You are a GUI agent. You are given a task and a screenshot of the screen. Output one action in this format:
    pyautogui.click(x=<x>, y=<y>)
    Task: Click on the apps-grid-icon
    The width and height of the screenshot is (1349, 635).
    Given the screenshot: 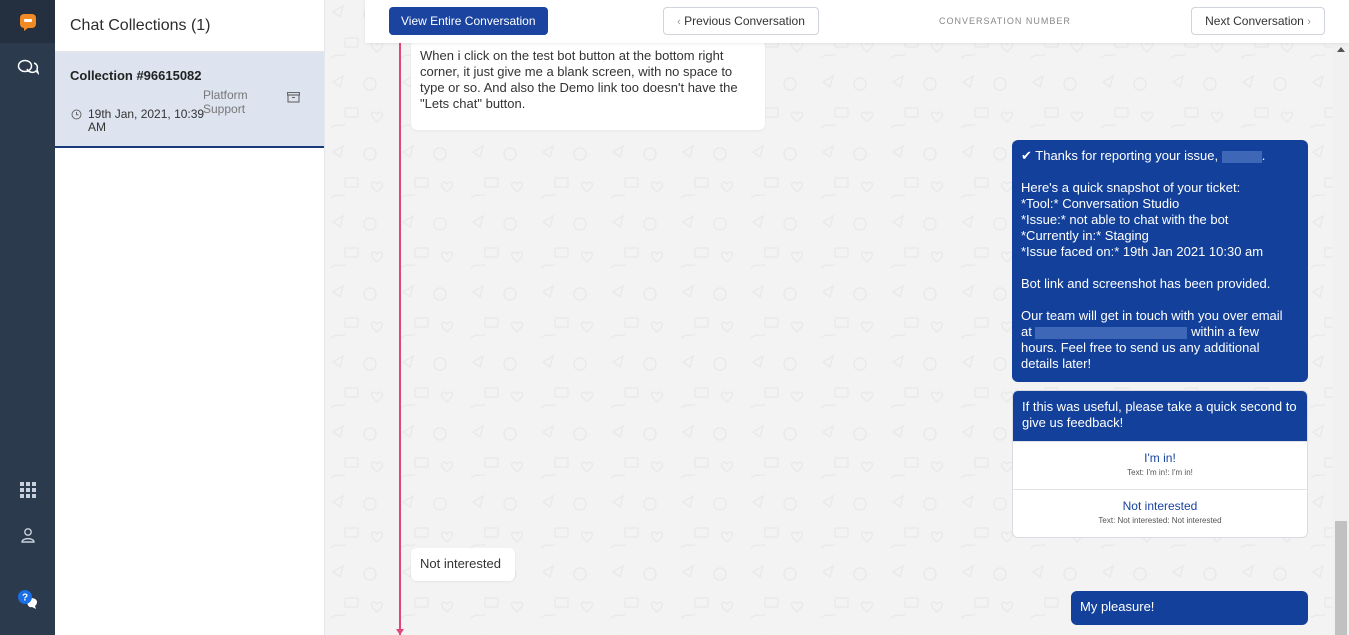 What is the action you would take?
    pyautogui.click(x=27, y=490)
    